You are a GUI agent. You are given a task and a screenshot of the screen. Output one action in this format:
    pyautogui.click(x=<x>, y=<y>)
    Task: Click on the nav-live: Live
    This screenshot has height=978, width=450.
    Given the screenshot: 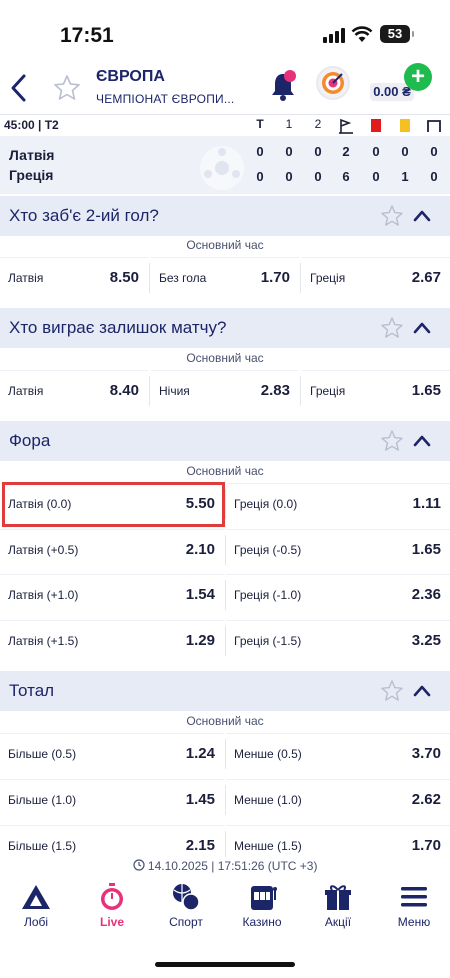 What is the action you would take?
    pyautogui.click(x=112, y=905)
    